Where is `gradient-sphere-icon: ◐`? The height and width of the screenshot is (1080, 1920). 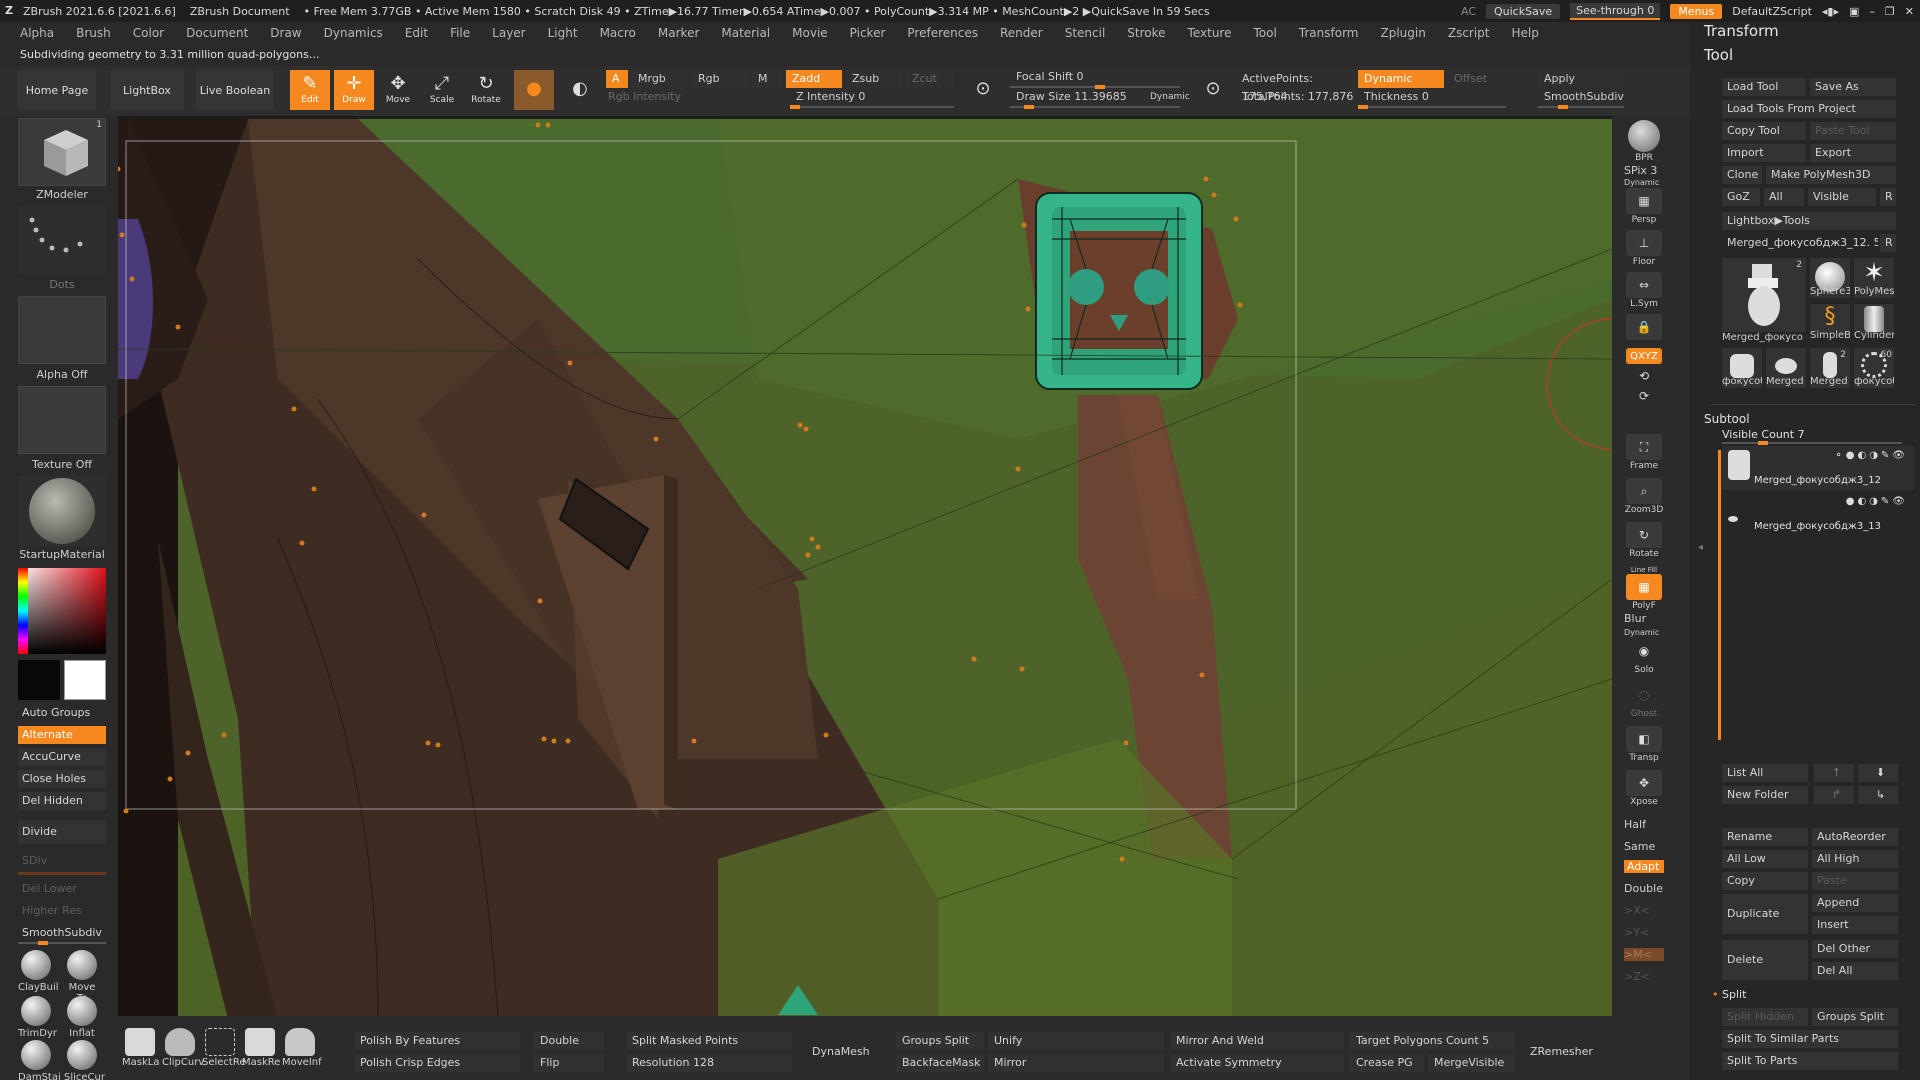
gradient-sphere-icon: ◐ is located at coordinates (580, 90).